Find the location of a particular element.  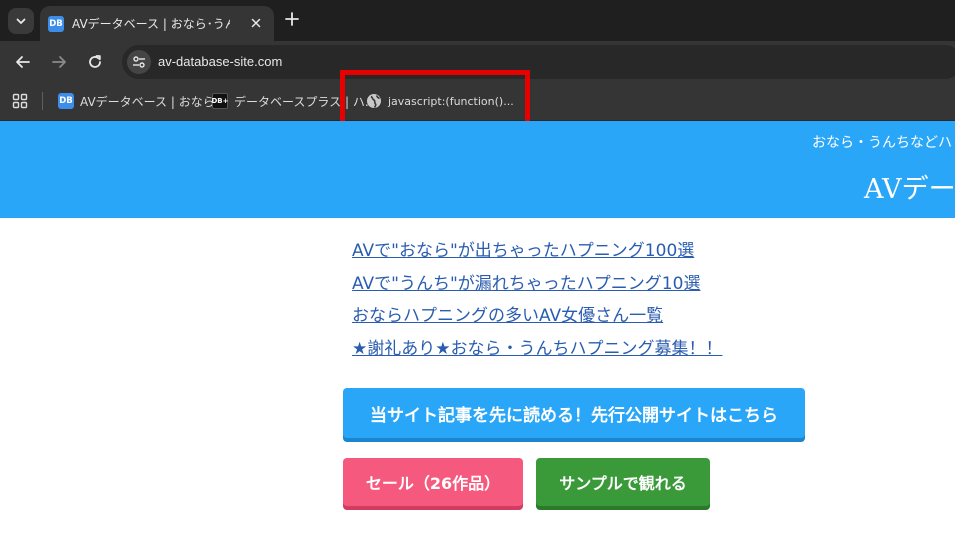

site-info-button is located at coordinates (139, 62).